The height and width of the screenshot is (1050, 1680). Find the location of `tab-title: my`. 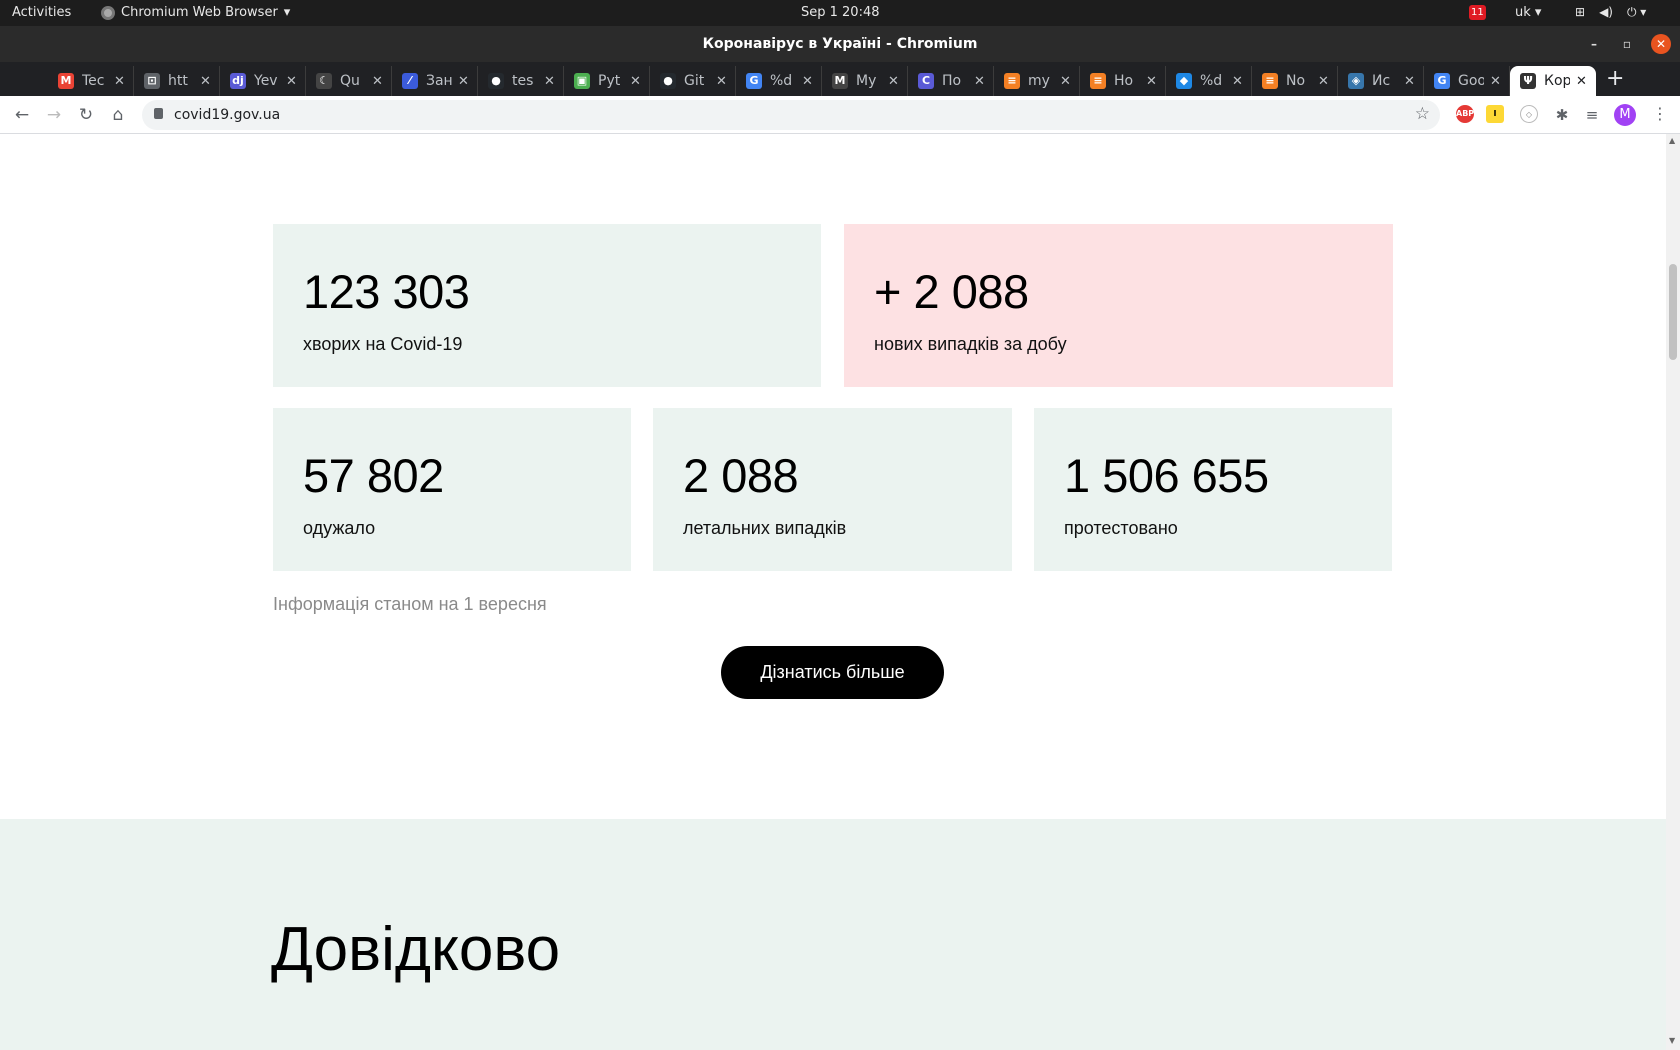

tab-title: my is located at coordinates (1039, 81).